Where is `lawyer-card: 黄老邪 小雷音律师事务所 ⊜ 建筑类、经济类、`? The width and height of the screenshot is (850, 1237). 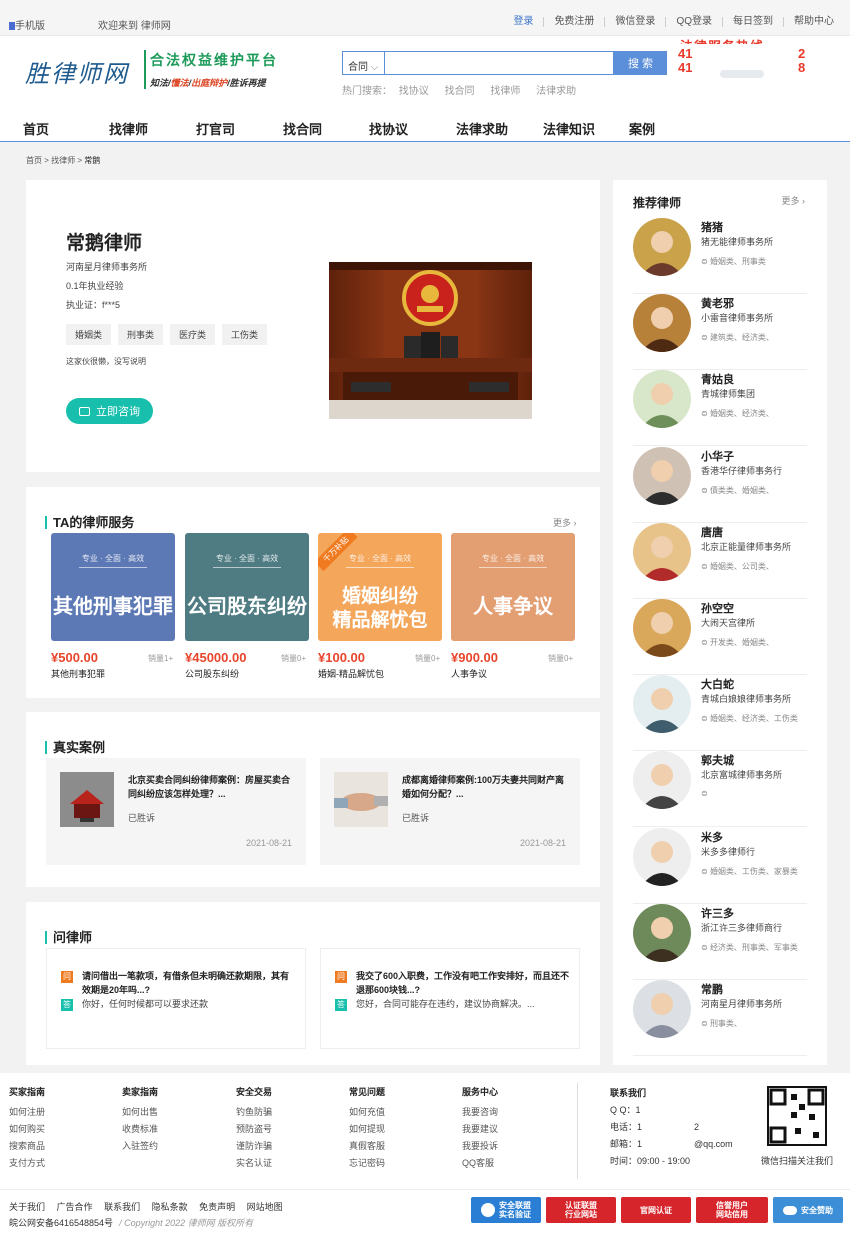
lawyer-card: 黄老邪 小雷音律师事务所 ⊜ 建筑类、经济类、 is located at coordinates (720, 332).